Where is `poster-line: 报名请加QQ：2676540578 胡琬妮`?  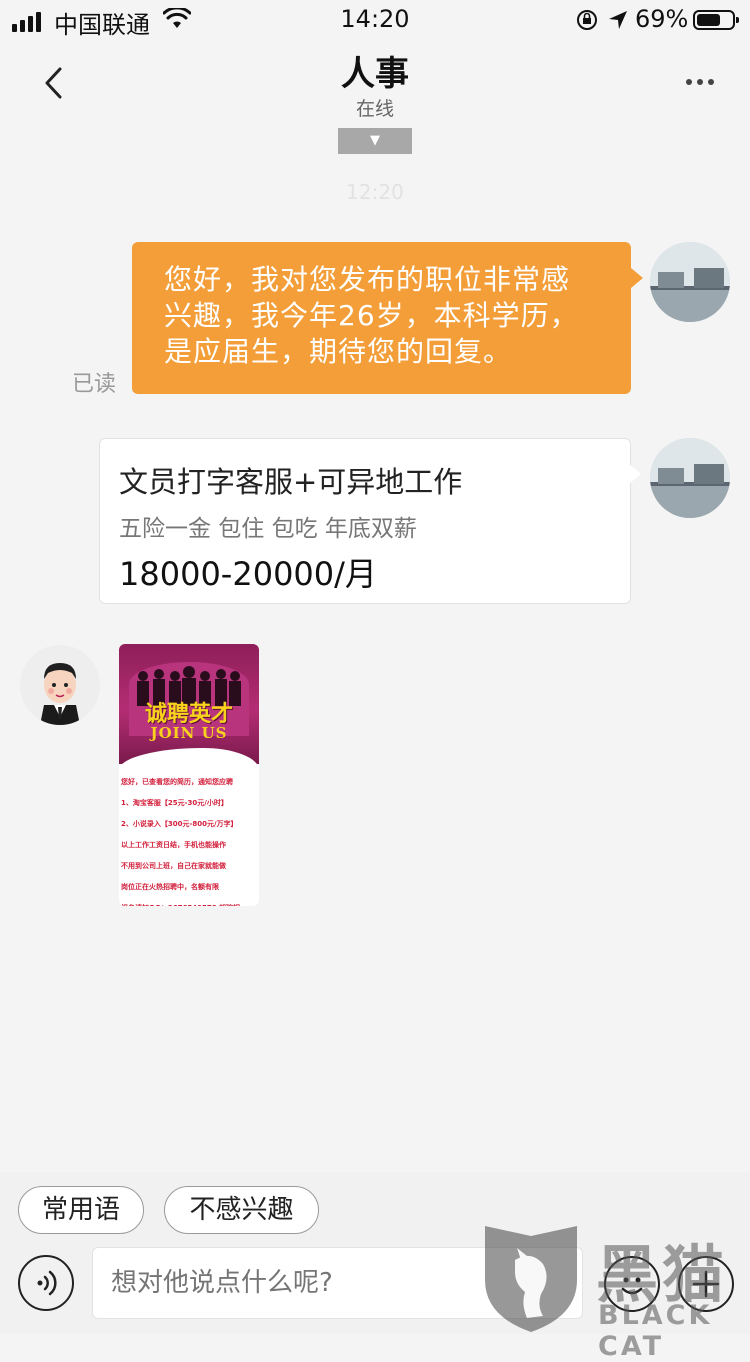 poster-line: 报名请加QQ：2676540578 胡琬妮 is located at coordinates (189, 902).